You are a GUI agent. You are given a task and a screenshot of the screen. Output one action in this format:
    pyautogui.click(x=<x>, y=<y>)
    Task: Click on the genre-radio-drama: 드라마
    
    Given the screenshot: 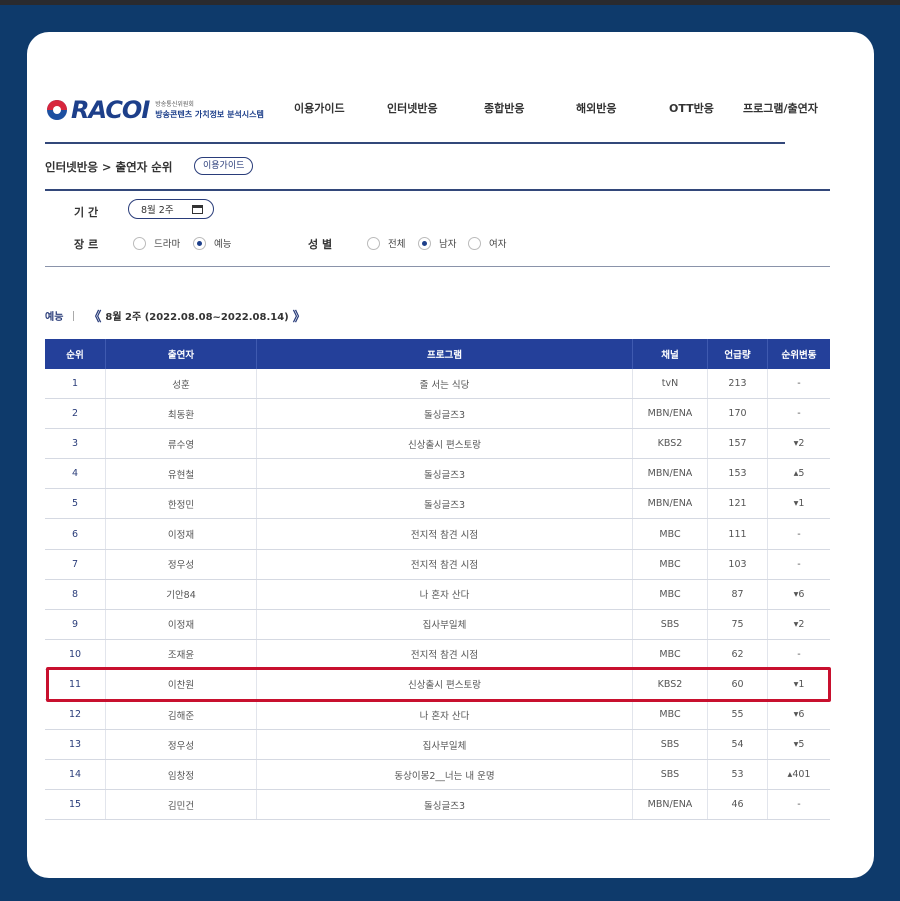 What is the action you would take?
    pyautogui.click(x=156, y=243)
    